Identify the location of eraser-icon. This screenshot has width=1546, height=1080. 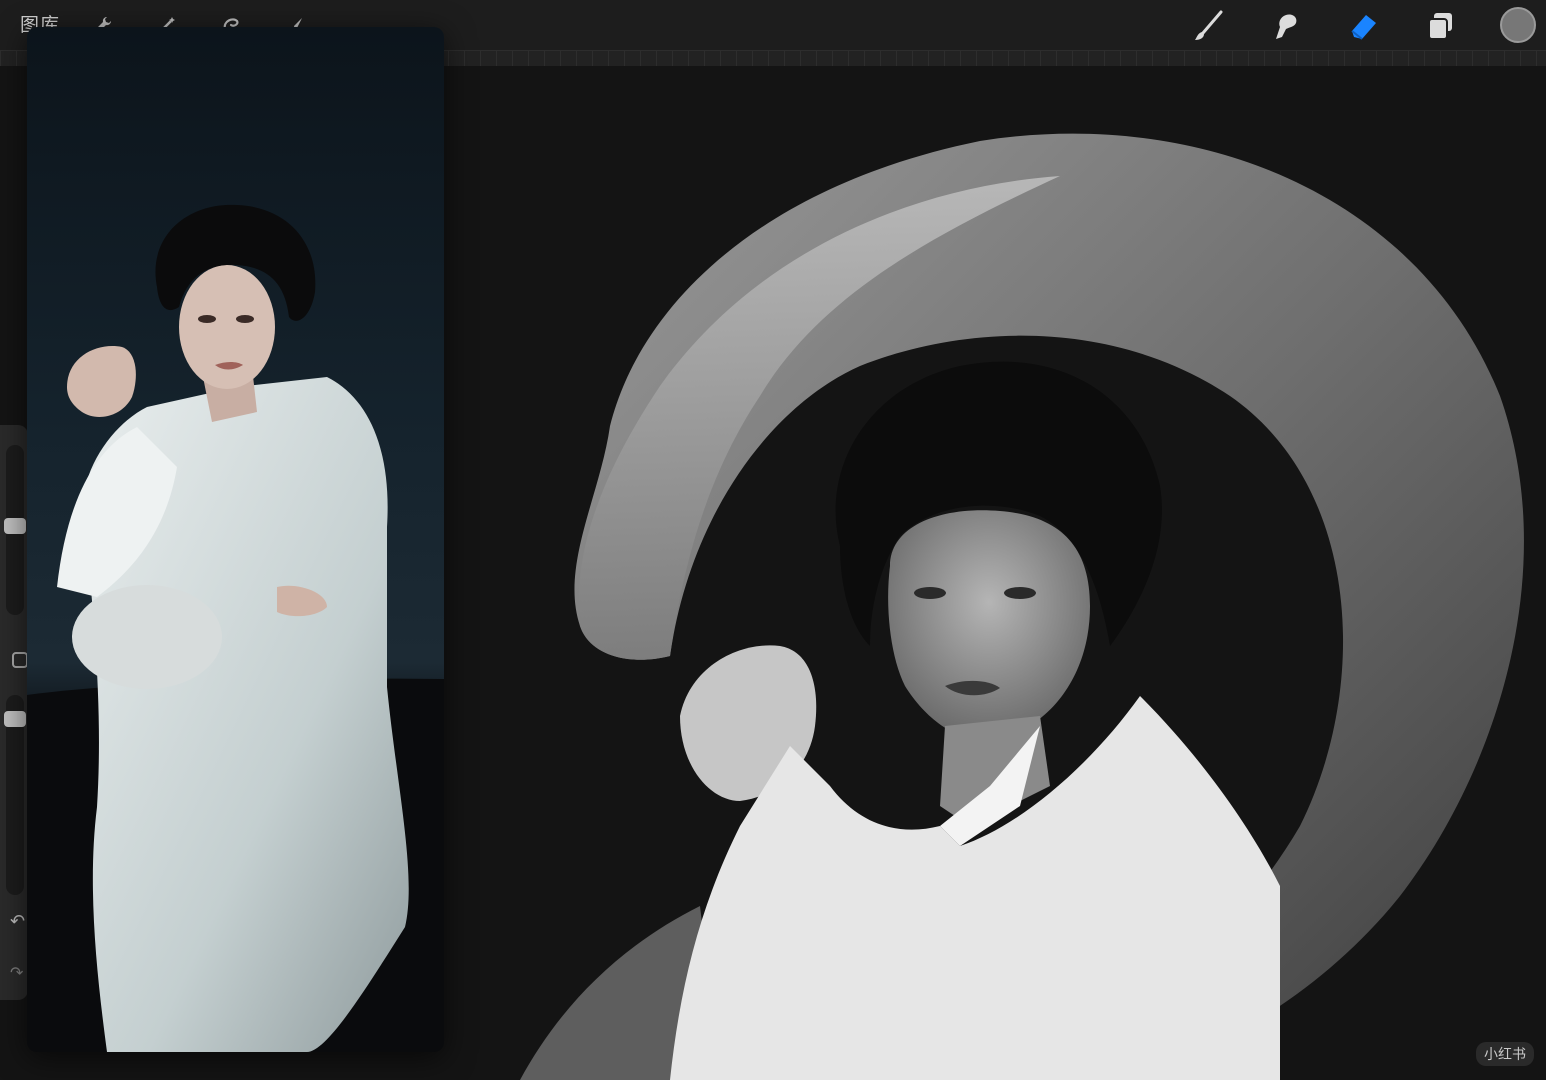
(1363, 26).